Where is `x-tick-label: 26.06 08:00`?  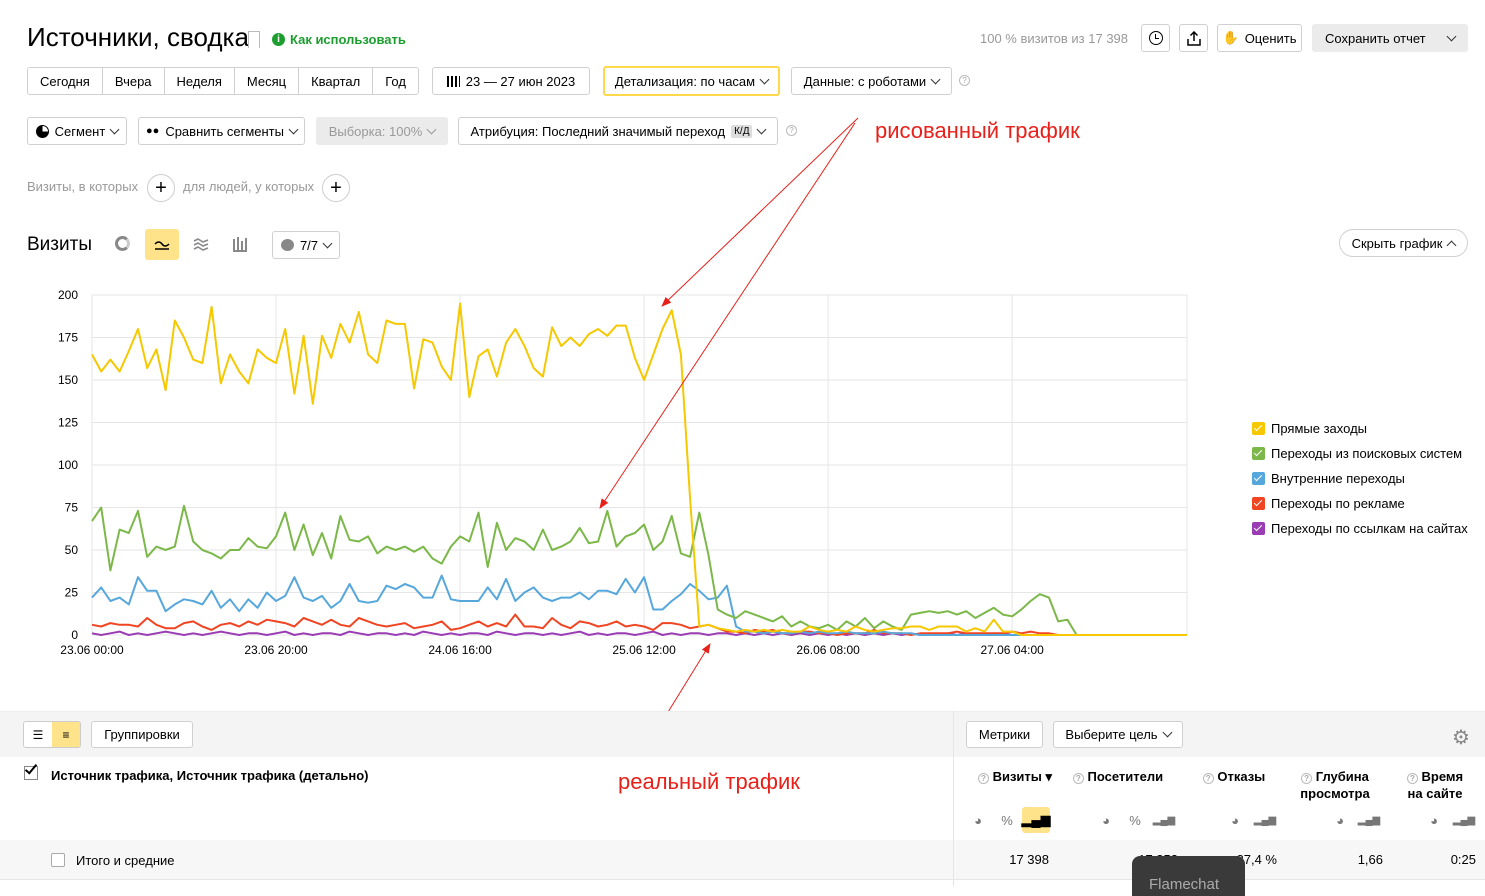 x-tick-label: 26.06 08:00 is located at coordinates (828, 650).